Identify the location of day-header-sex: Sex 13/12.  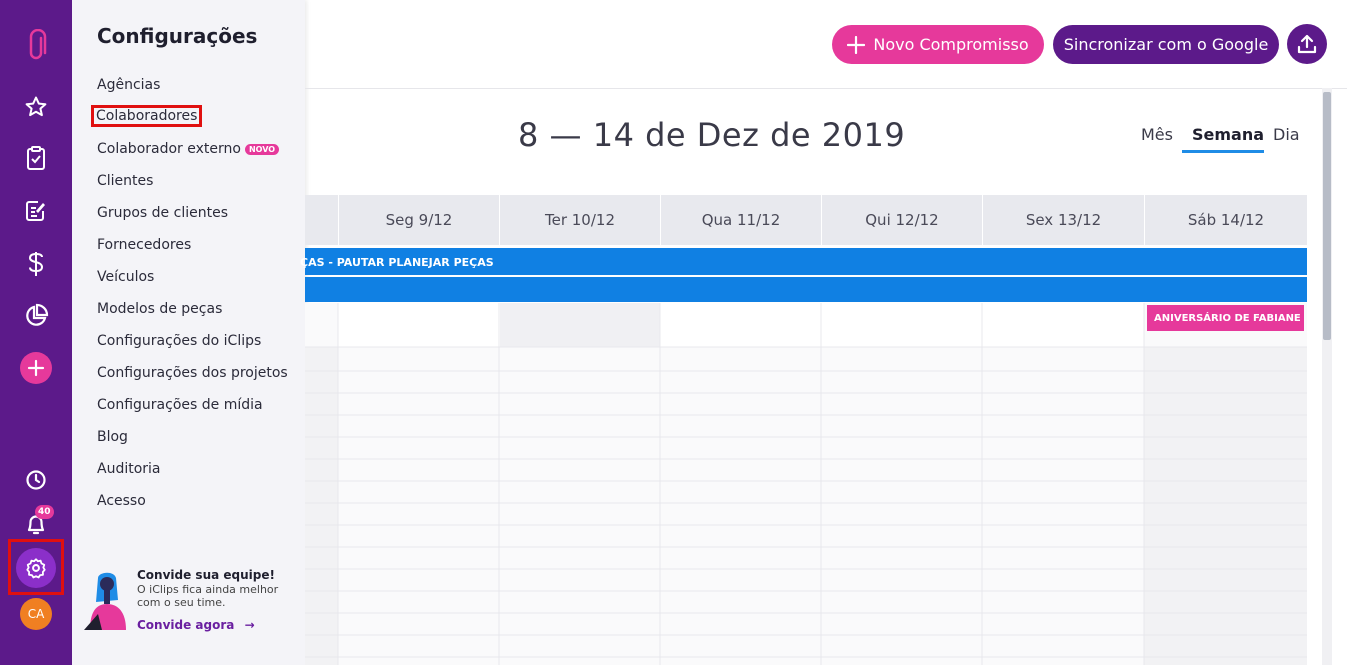
(1063, 220).